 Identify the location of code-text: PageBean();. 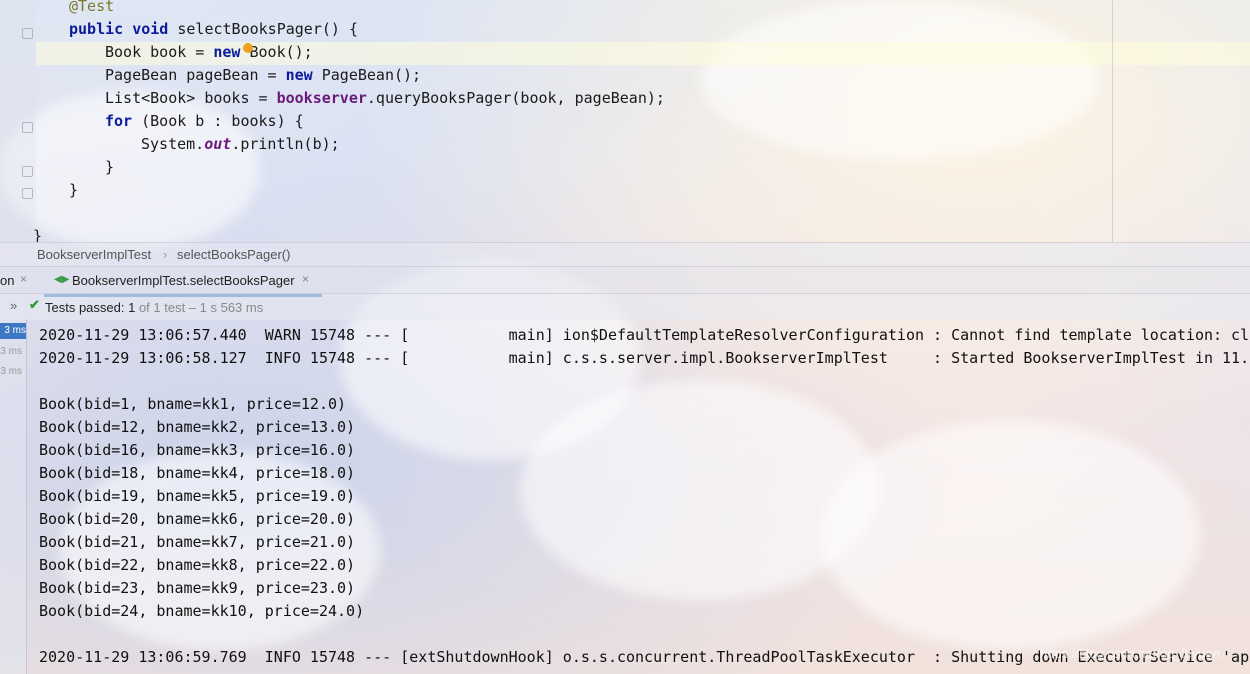
(367, 75).